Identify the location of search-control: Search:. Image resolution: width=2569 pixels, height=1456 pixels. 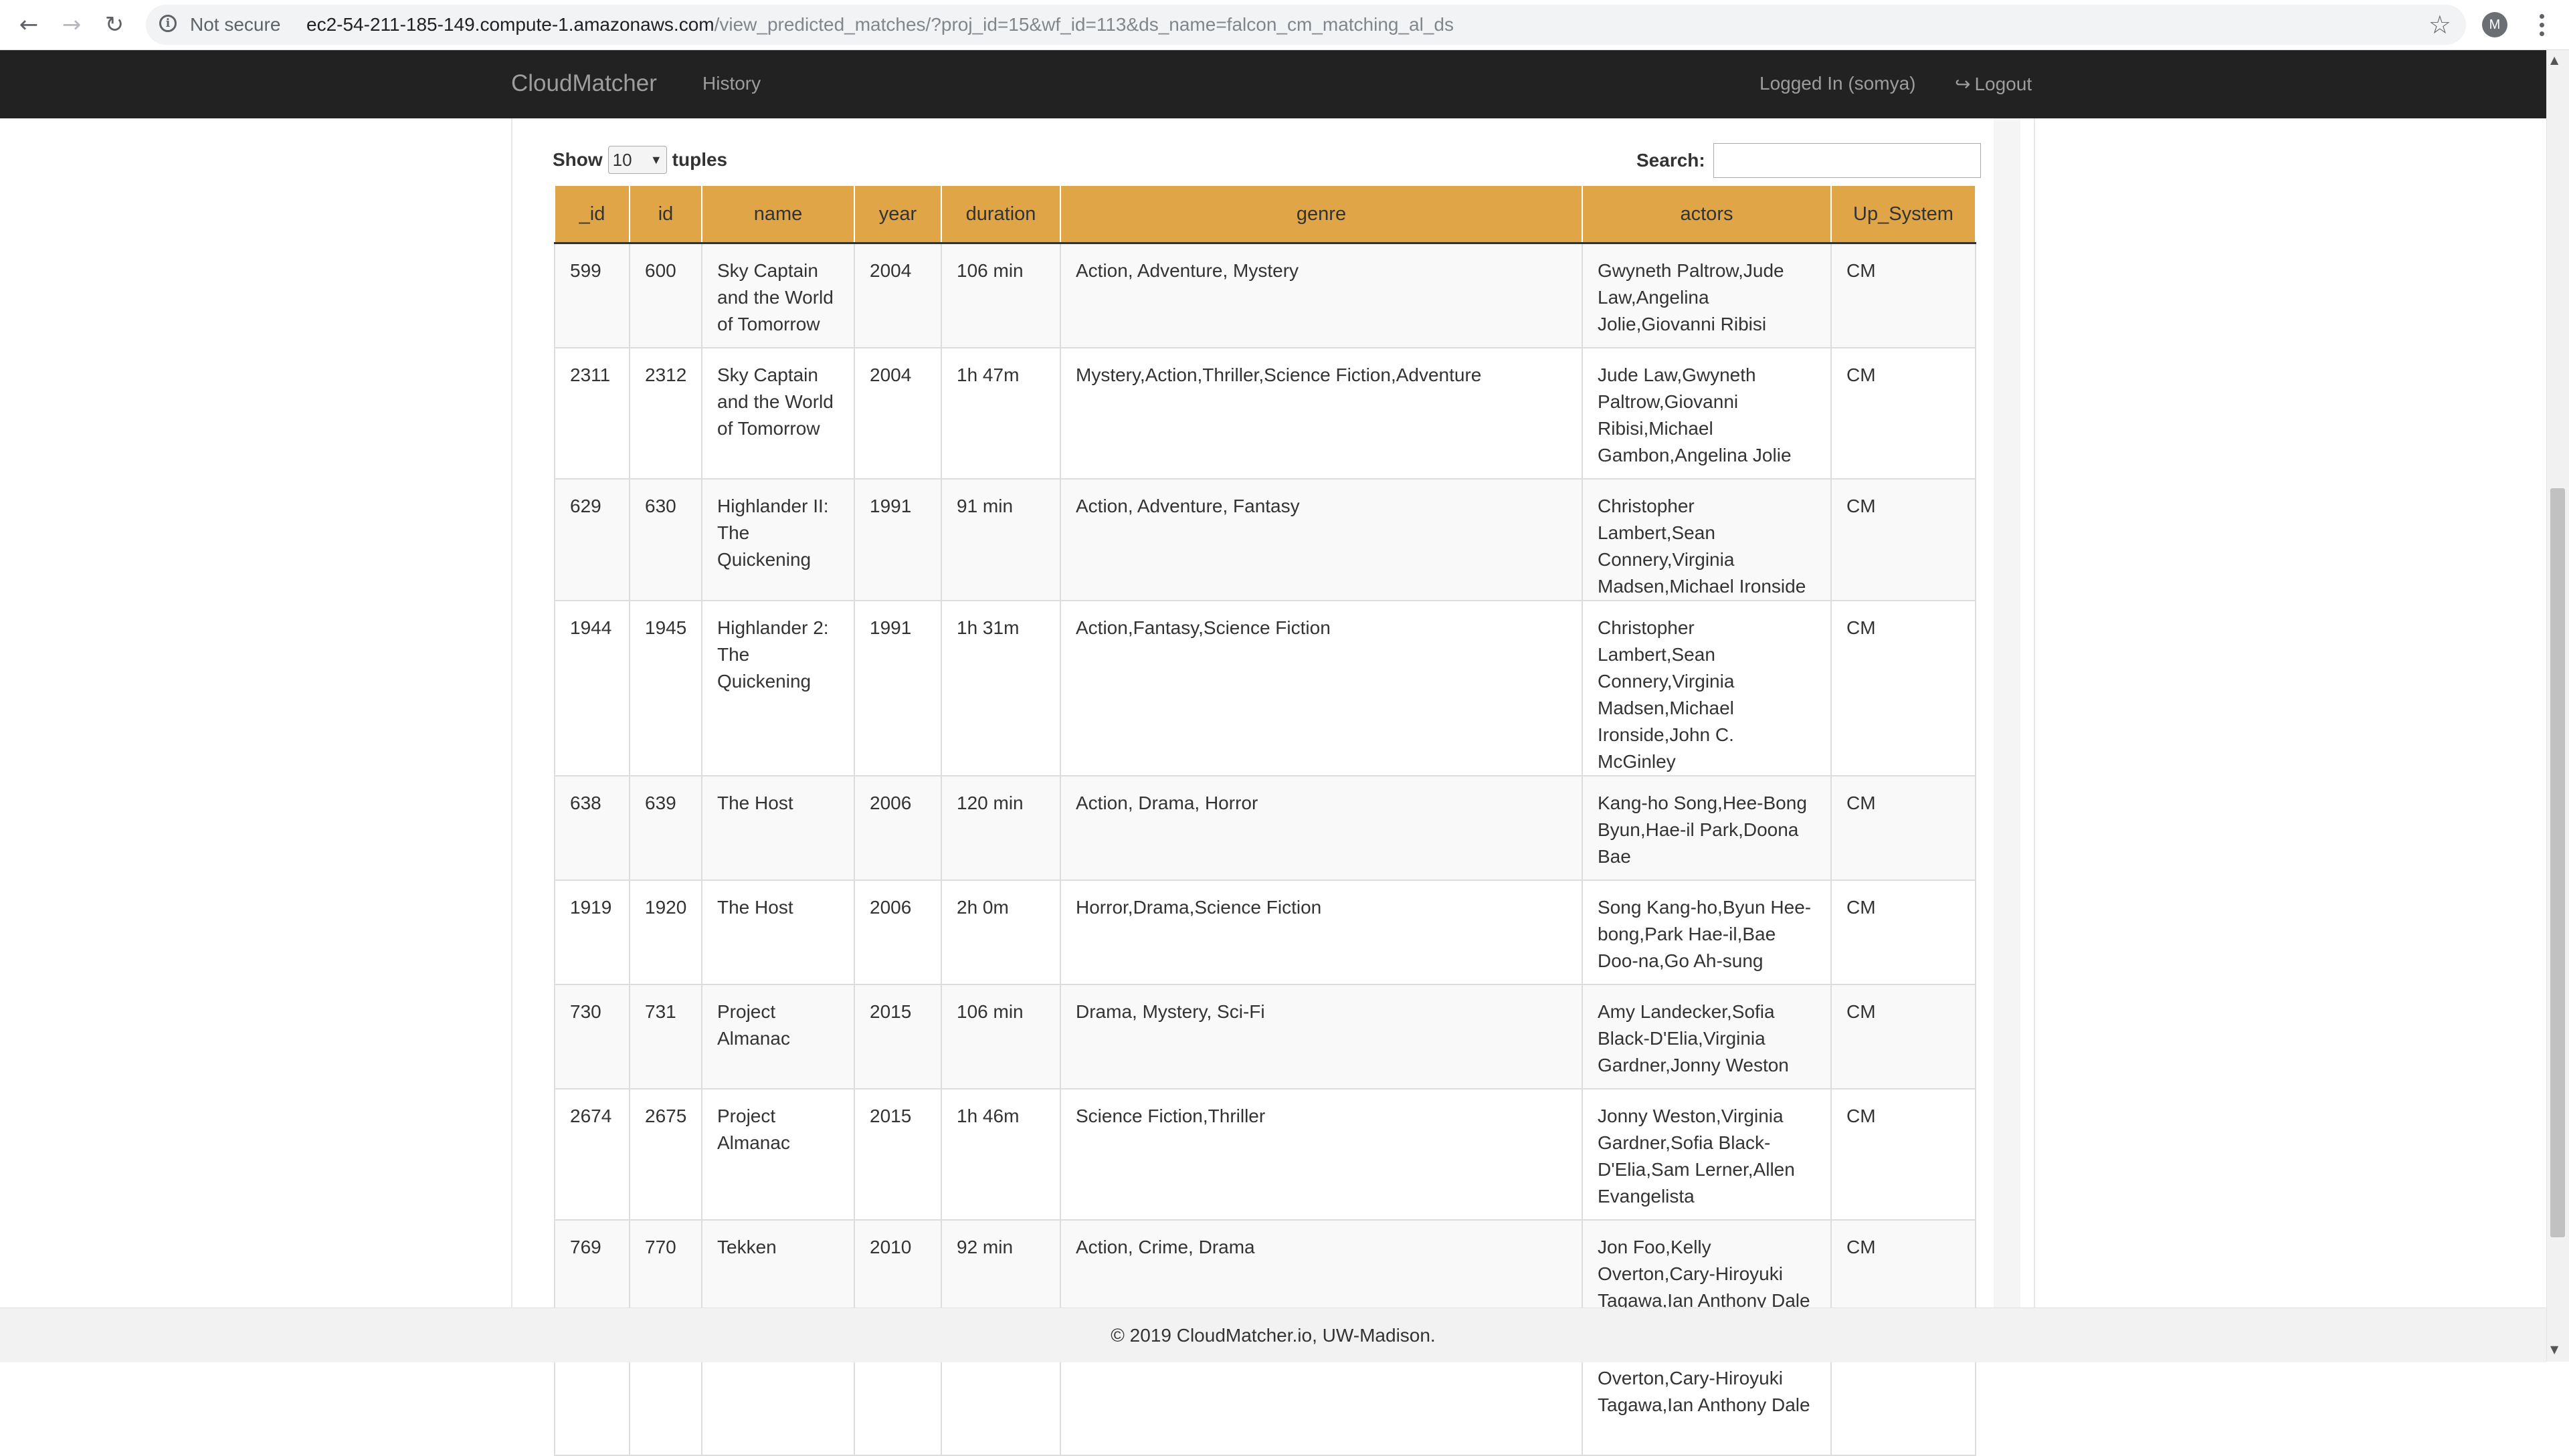
(1808, 160).